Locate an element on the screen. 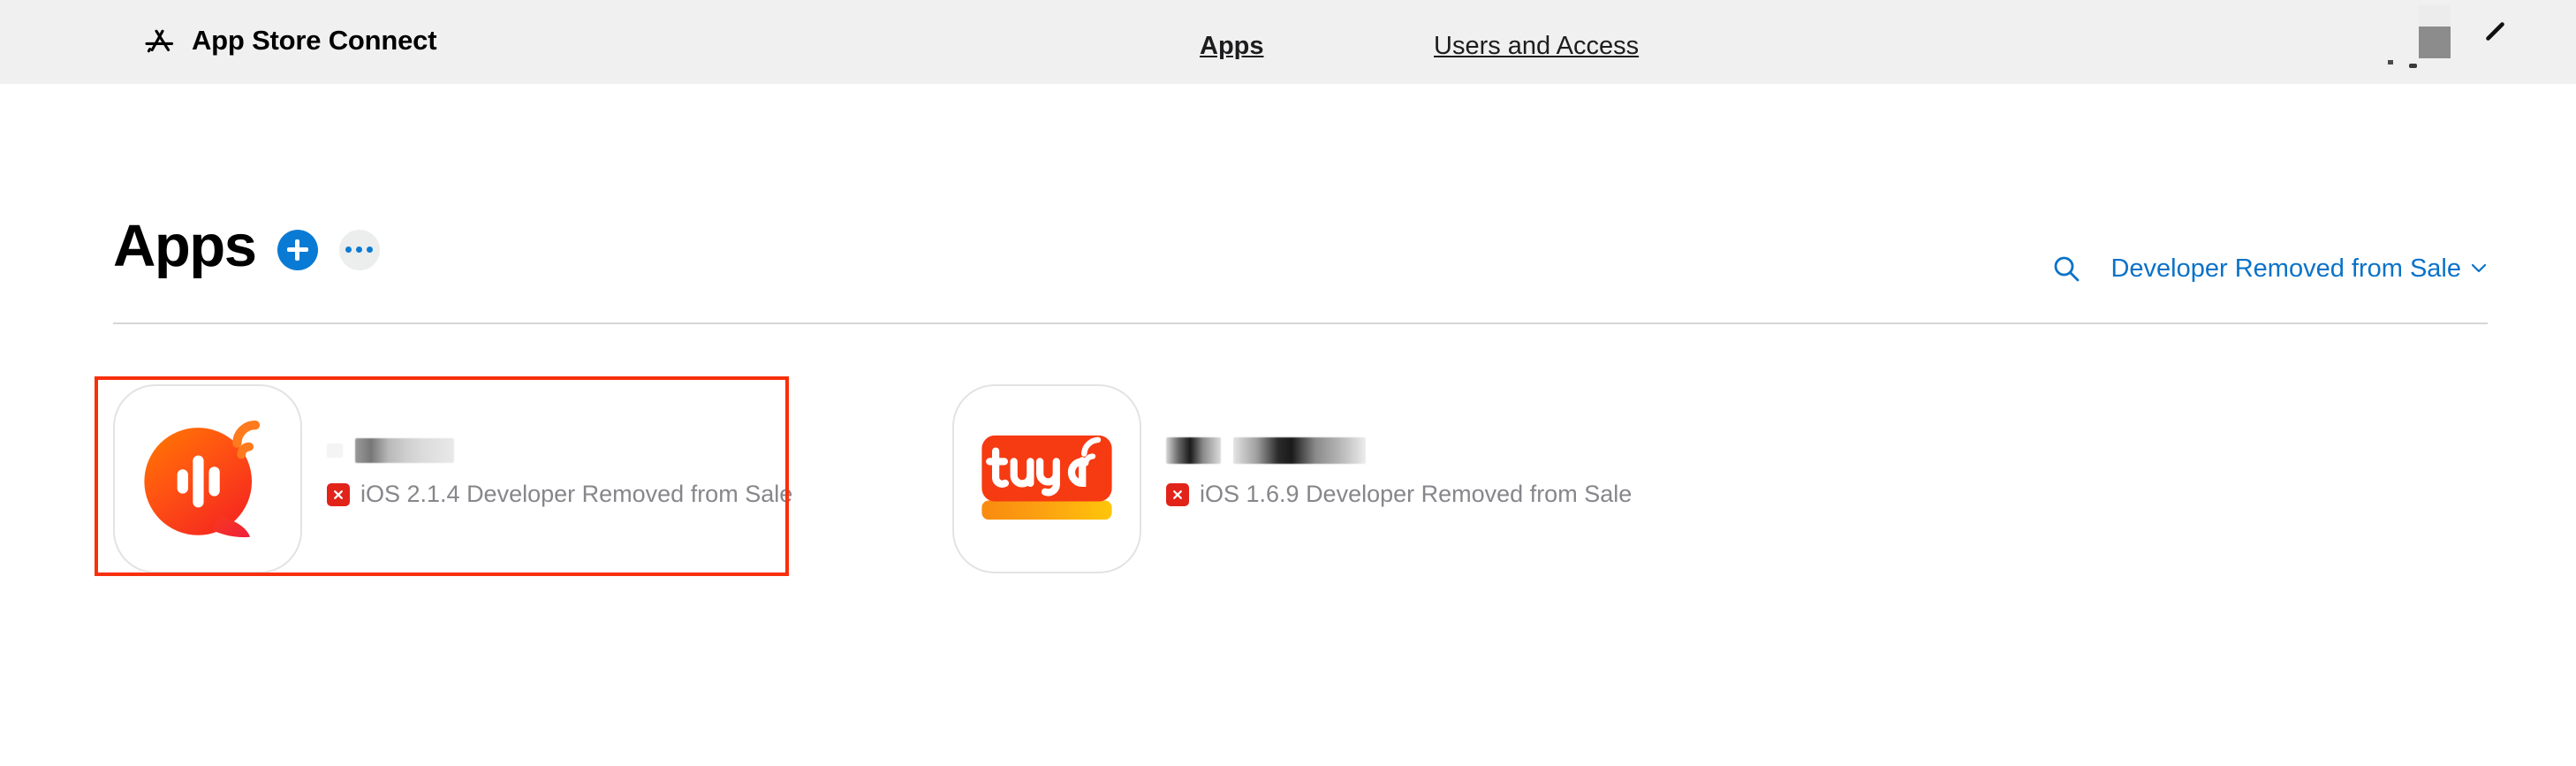  app-card: iOS 2.1.4 Developer Removed from Sale is located at coordinates (533, 479).